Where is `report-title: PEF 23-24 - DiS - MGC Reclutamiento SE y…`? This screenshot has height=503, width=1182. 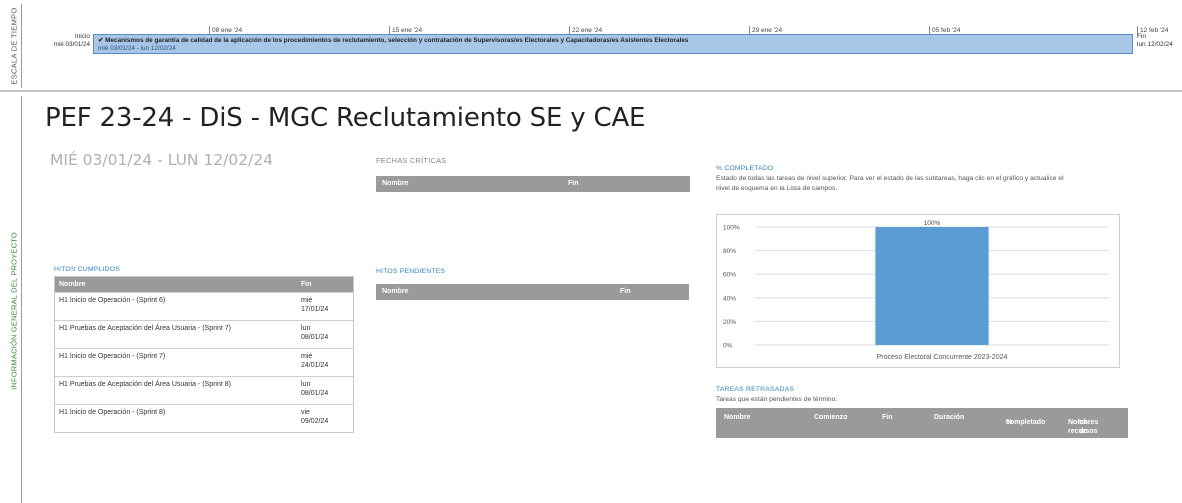 report-title: PEF 23-24 - DiS - MGC Reclutamiento SE y… is located at coordinates (345, 118).